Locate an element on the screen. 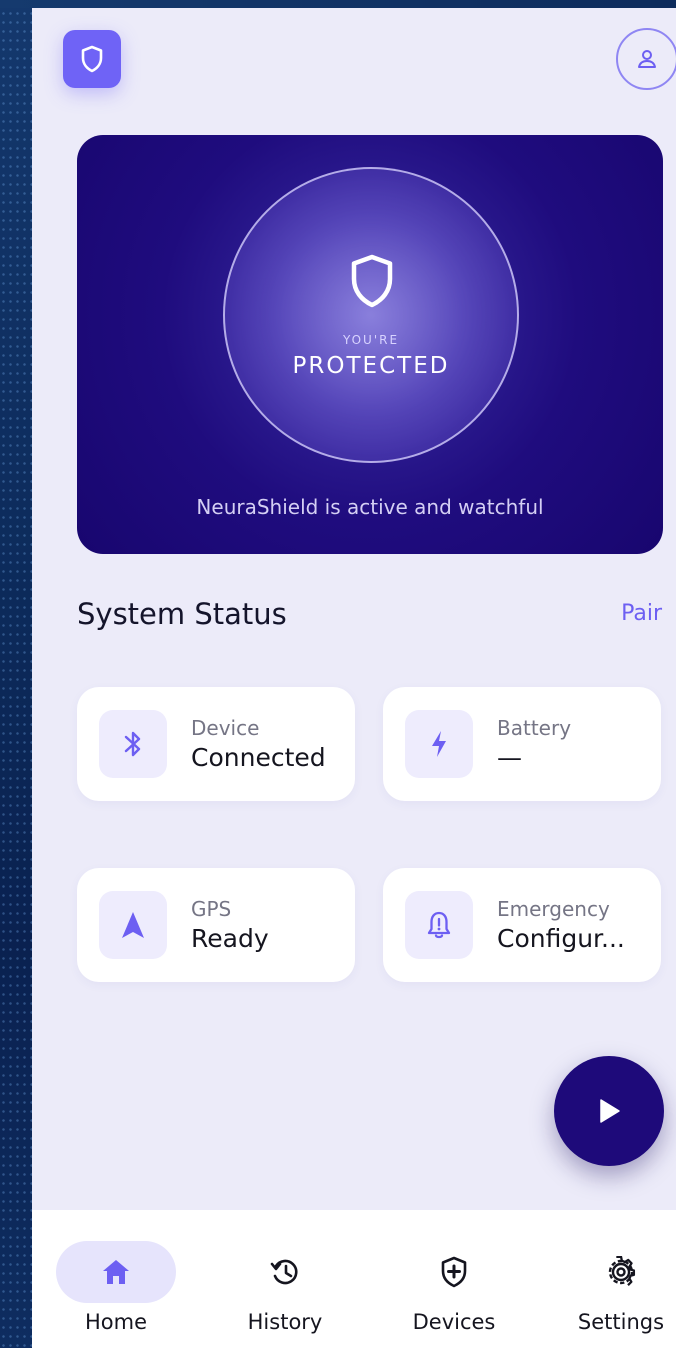 The height and width of the screenshot is (1348, 676). play-icon is located at coordinates (610, 1111).